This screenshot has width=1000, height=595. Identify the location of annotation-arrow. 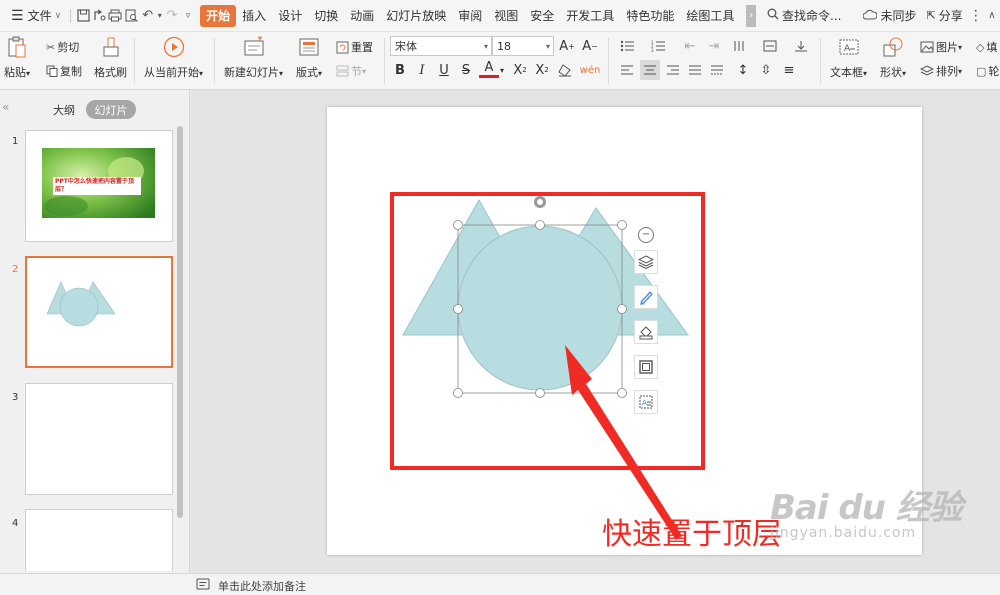
(623, 442).